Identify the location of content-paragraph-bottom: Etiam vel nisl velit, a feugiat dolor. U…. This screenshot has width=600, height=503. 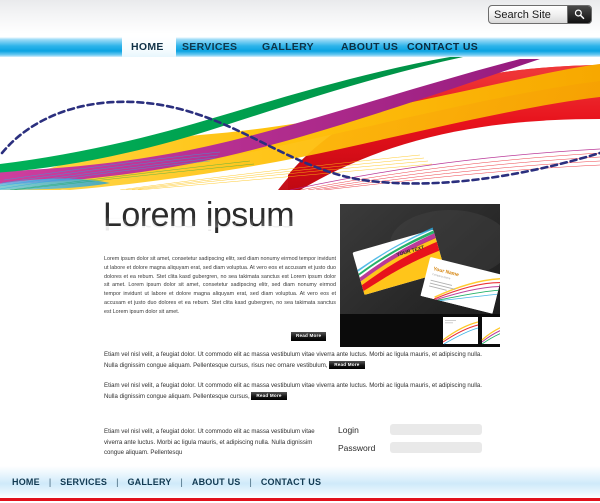
(209, 442).